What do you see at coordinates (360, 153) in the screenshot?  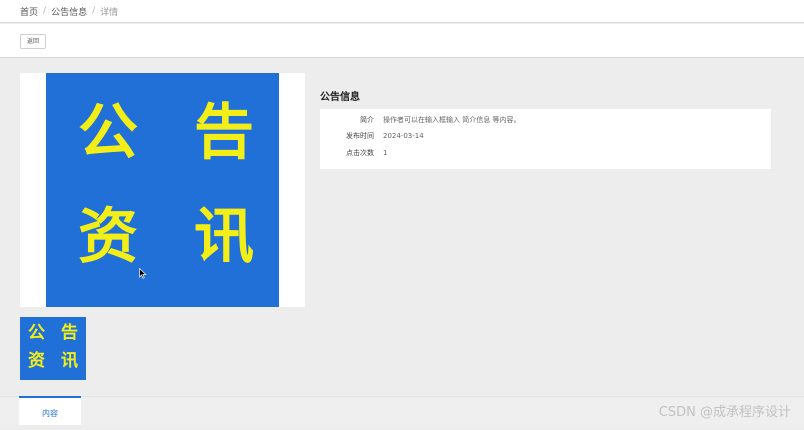 I see `detail-label: 点击次数` at bounding box center [360, 153].